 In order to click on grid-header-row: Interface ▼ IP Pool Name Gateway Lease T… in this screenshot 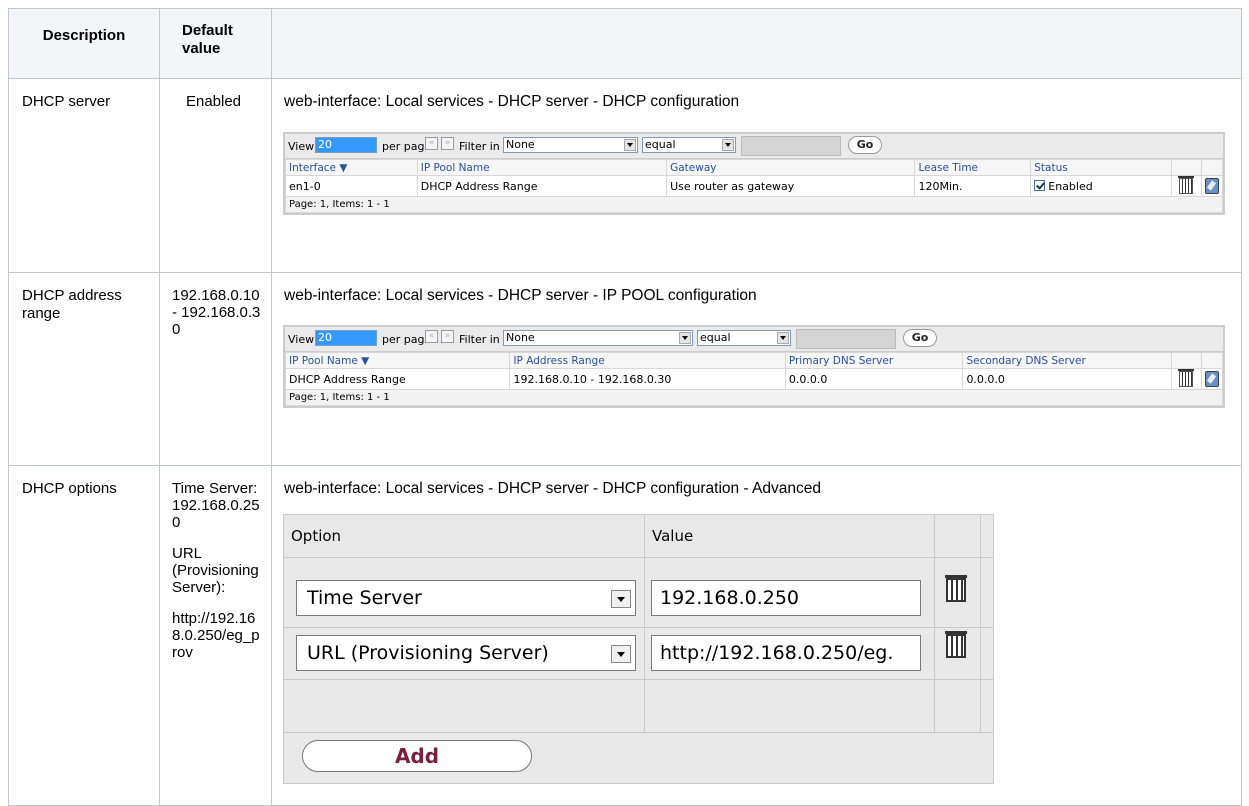, I will do `click(754, 167)`.